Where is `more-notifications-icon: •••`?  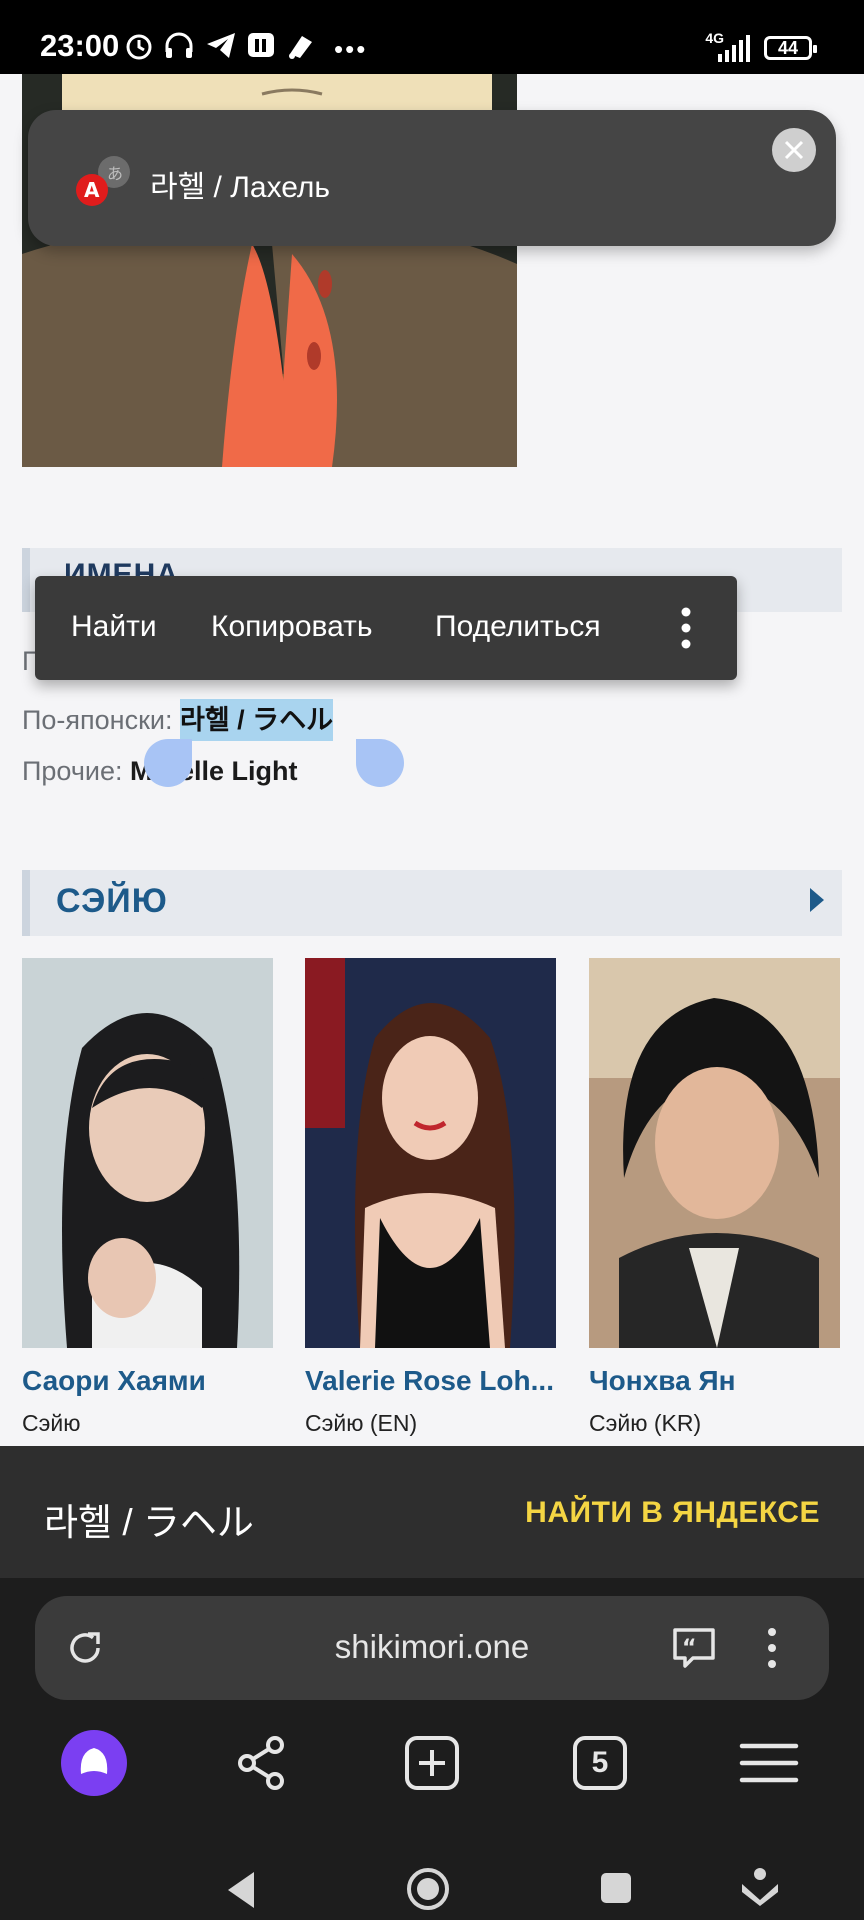 more-notifications-icon: ••• is located at coordinates (351, 49).